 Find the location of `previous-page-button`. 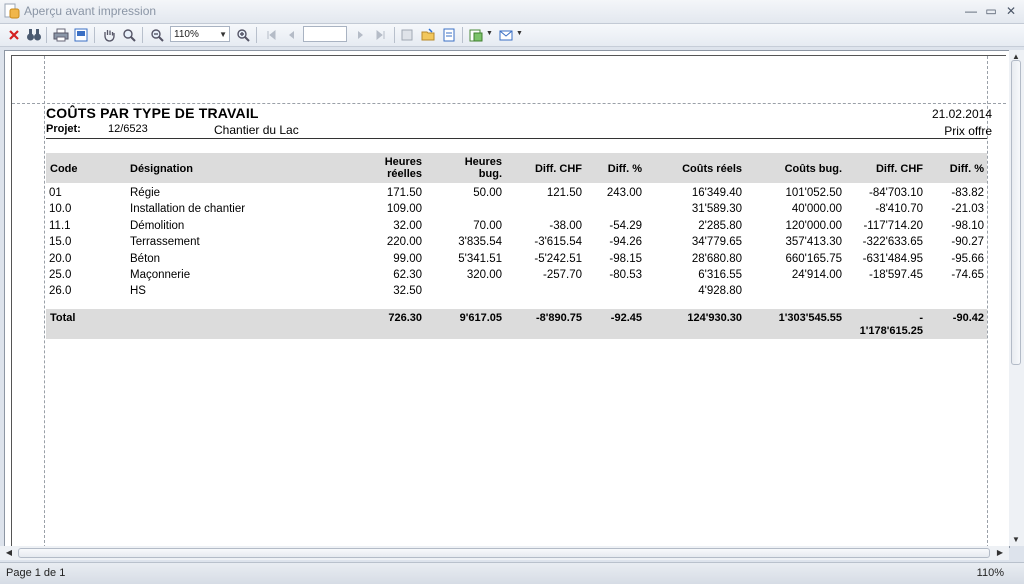

previous-page-button is located at coordinates (291, 35).